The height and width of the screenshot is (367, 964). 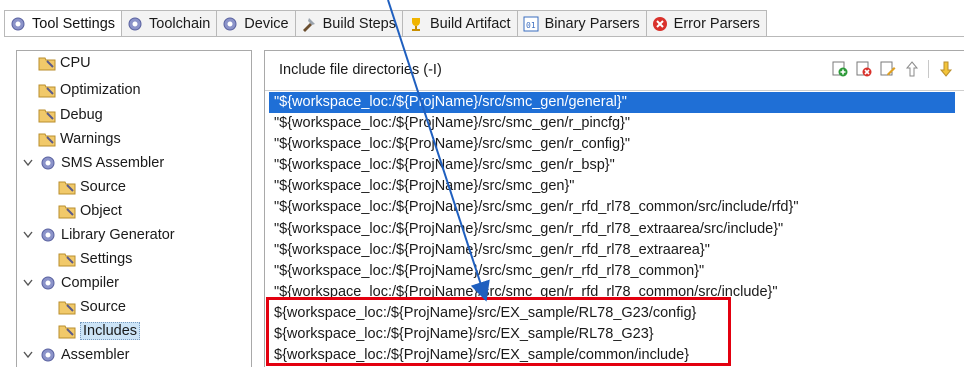 I want to click on tree-item-warnings: Warnings, so click(x=79, y=138).